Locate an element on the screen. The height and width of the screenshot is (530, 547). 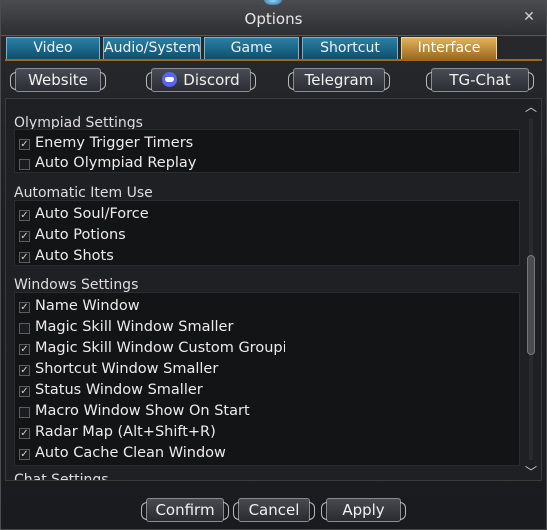
checkbox-name-window: ✓ is located at coordinates (24, 307).